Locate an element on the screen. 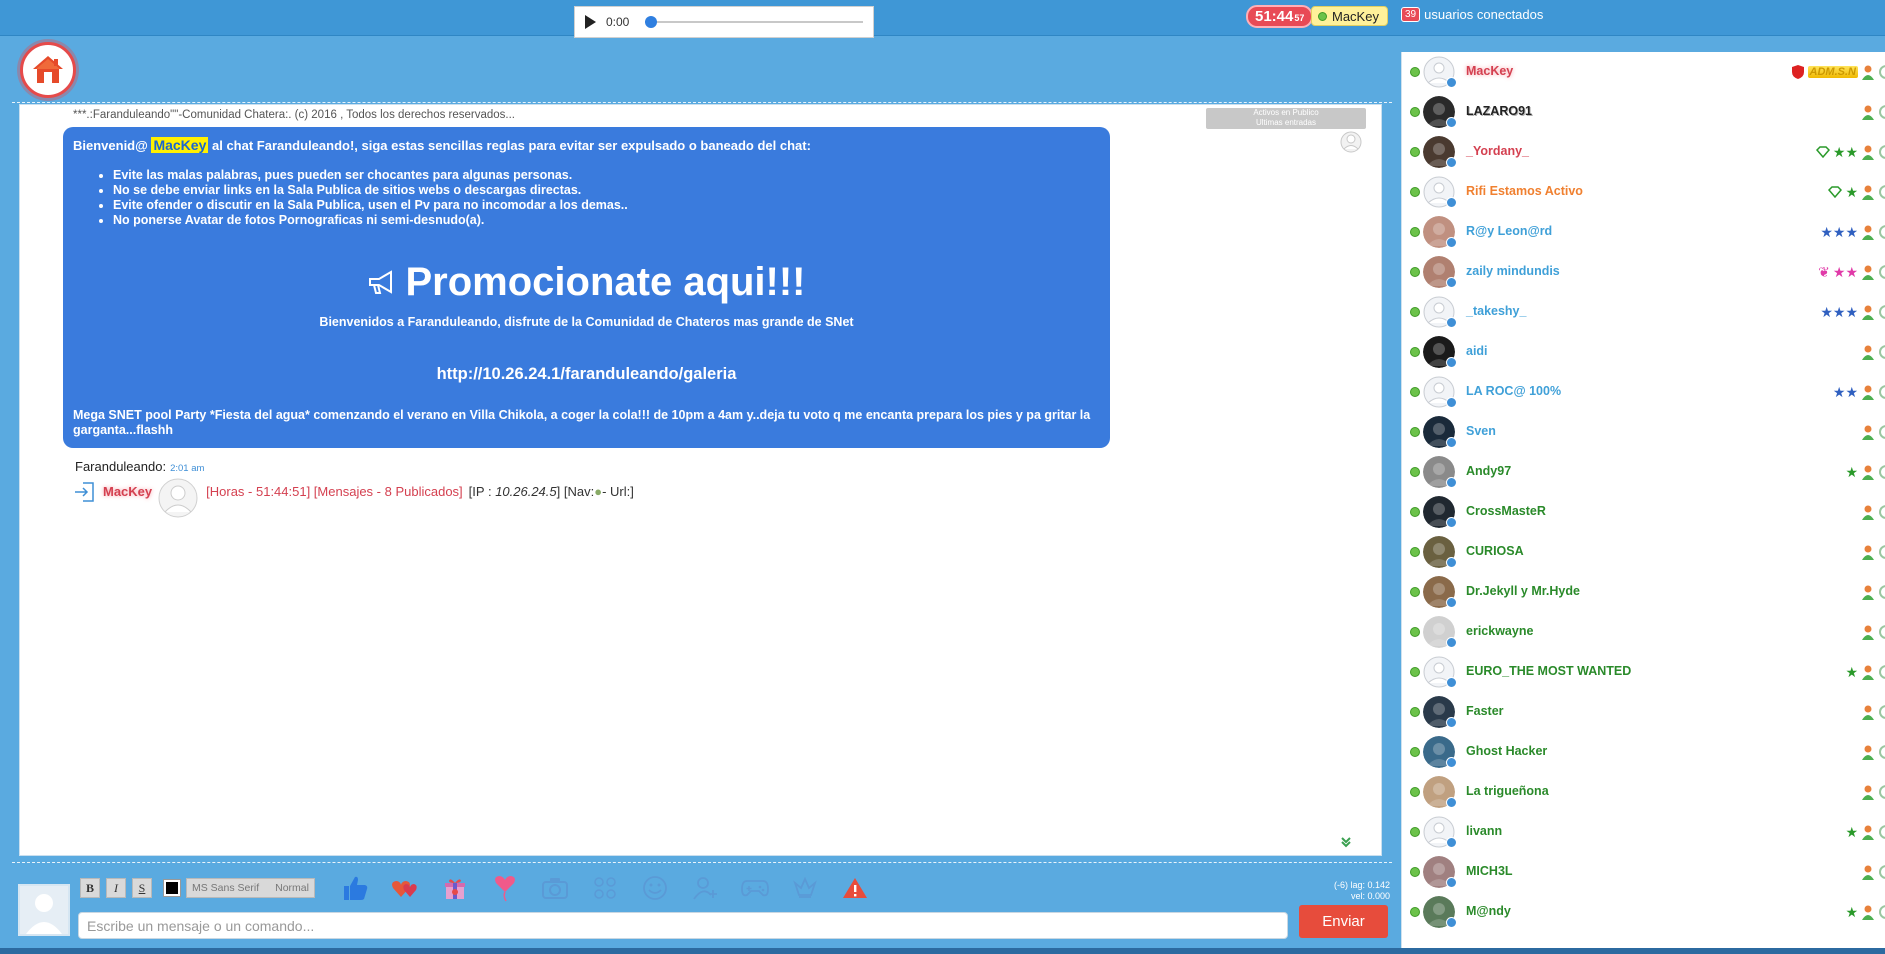 Image resolution: width=1885 pixels, height=954 pixels. greet-user: MacKey is located at coordinates (180, 145).